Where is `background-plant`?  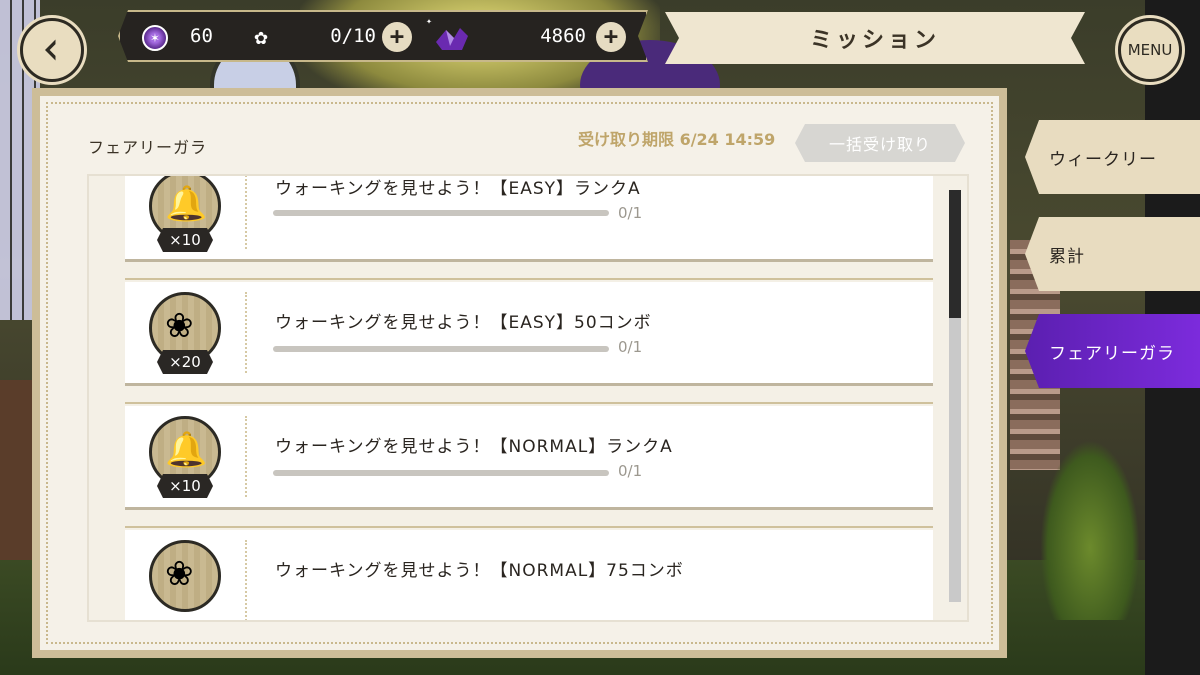
background-plant is located at coordinates (1090, 530).